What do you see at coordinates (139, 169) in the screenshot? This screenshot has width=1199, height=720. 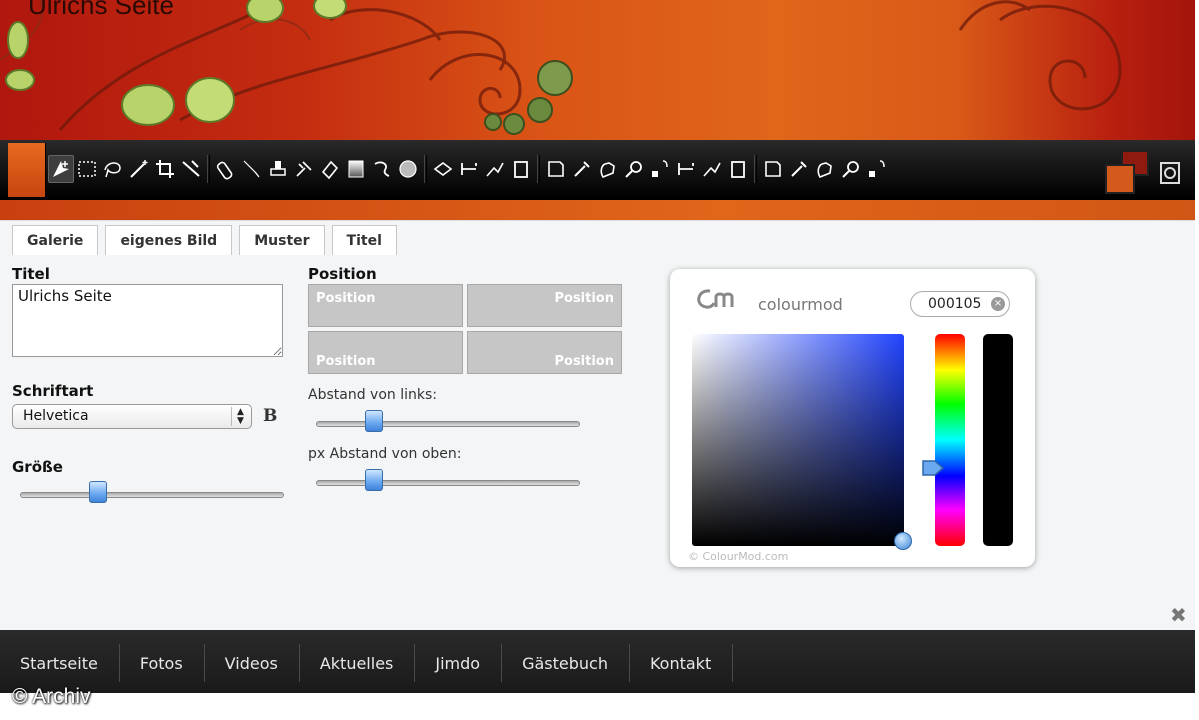 I see `magic-wand-icon` at bounding box center [139, 169].